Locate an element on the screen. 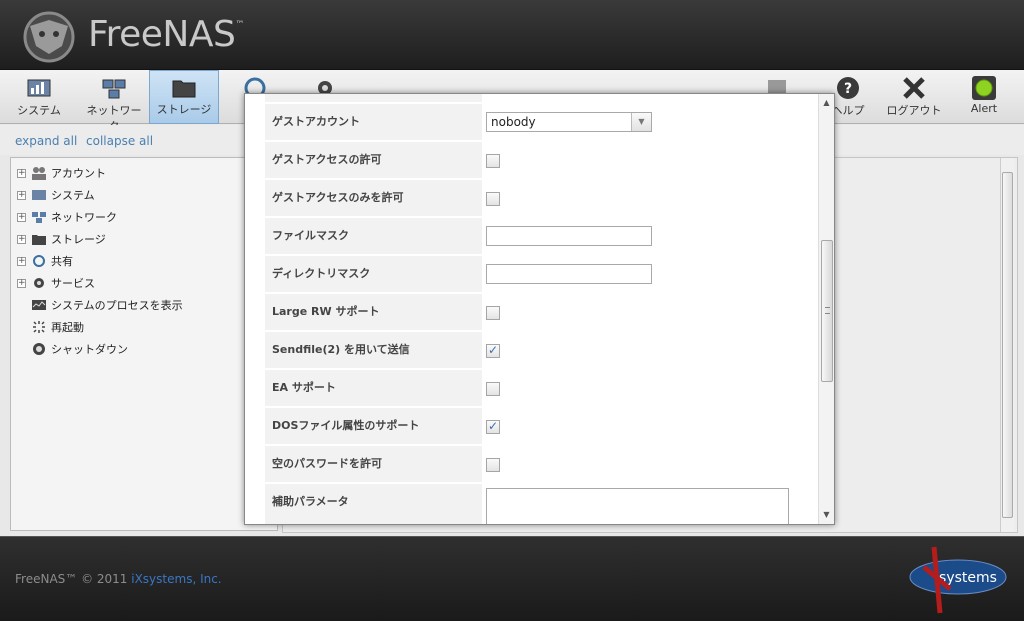 Image resolution: width=1024 pixels, height=621 pixels. dos-attrs-label: DOSファイル属性のサポート is located at coordinates (373, 426).